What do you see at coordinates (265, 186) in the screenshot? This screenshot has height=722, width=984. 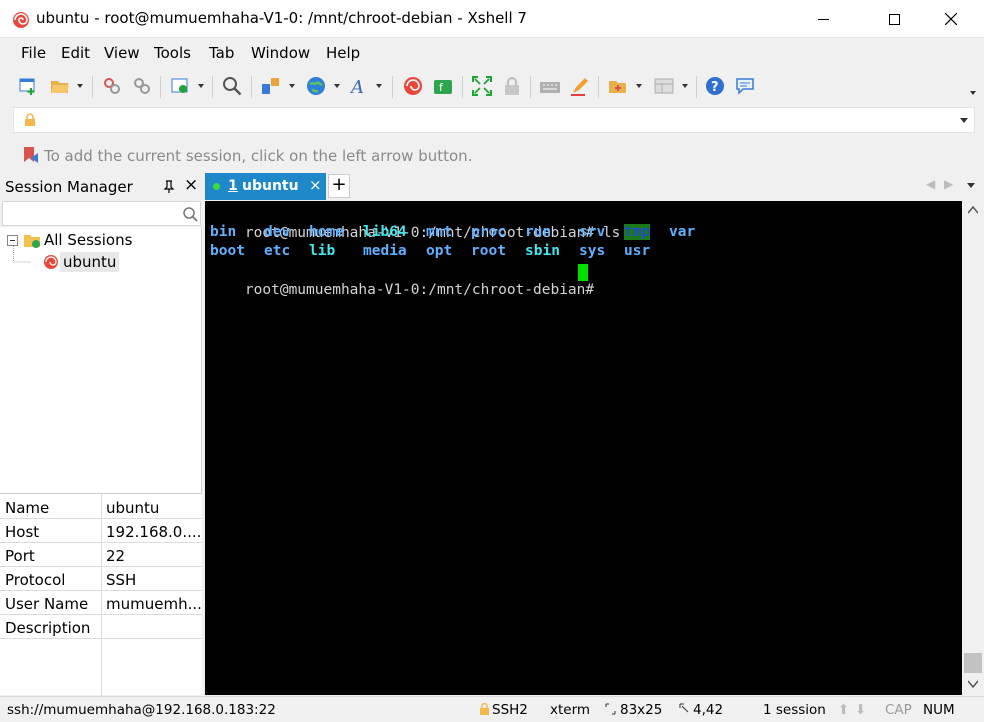 I see `tab-ubuntu: 1 ubuntu ×` at bounding box center [265, 186].